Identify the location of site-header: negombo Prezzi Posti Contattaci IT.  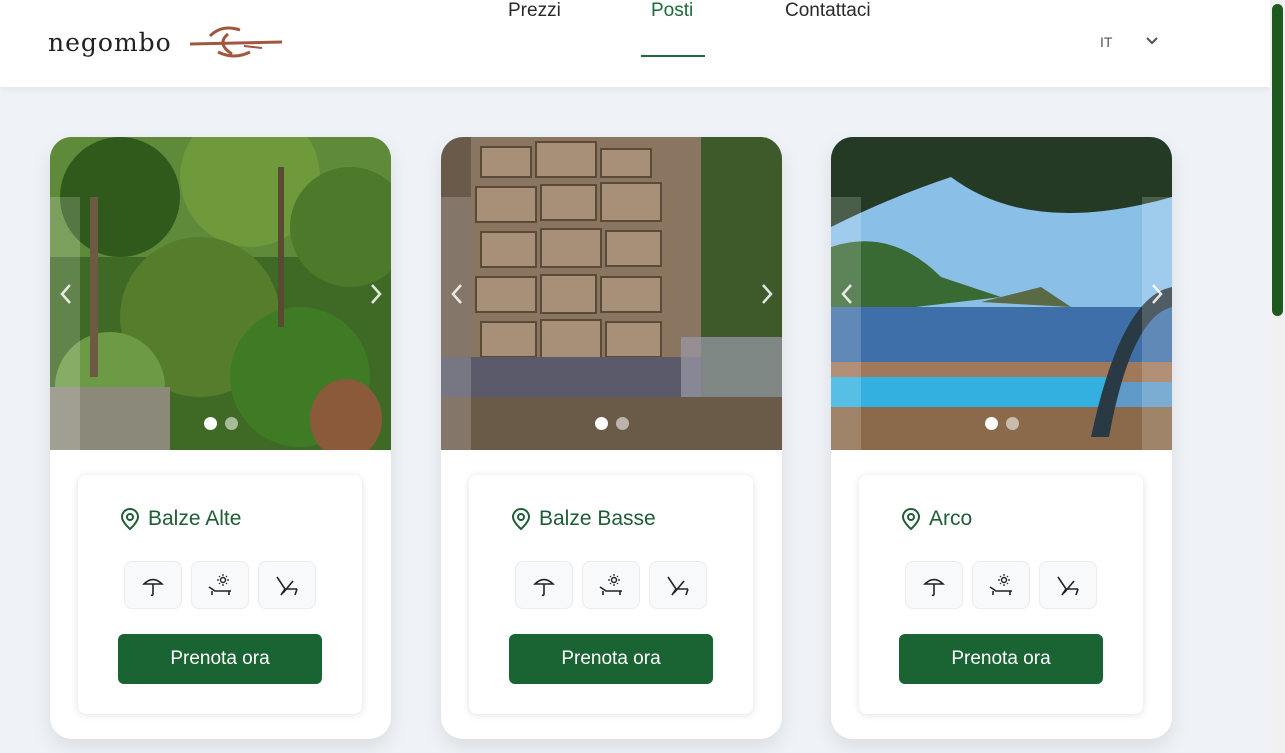
(635, 43).